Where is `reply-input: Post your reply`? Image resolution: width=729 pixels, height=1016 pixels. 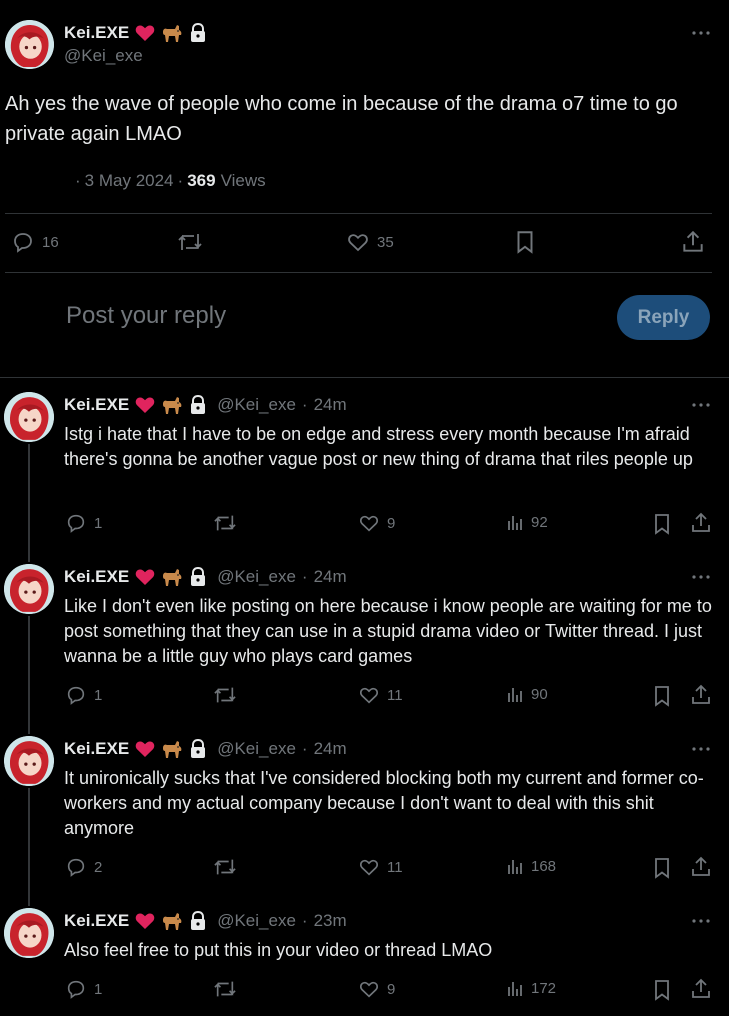
reply-input: Post your reply is located at coordinates (146, 316).